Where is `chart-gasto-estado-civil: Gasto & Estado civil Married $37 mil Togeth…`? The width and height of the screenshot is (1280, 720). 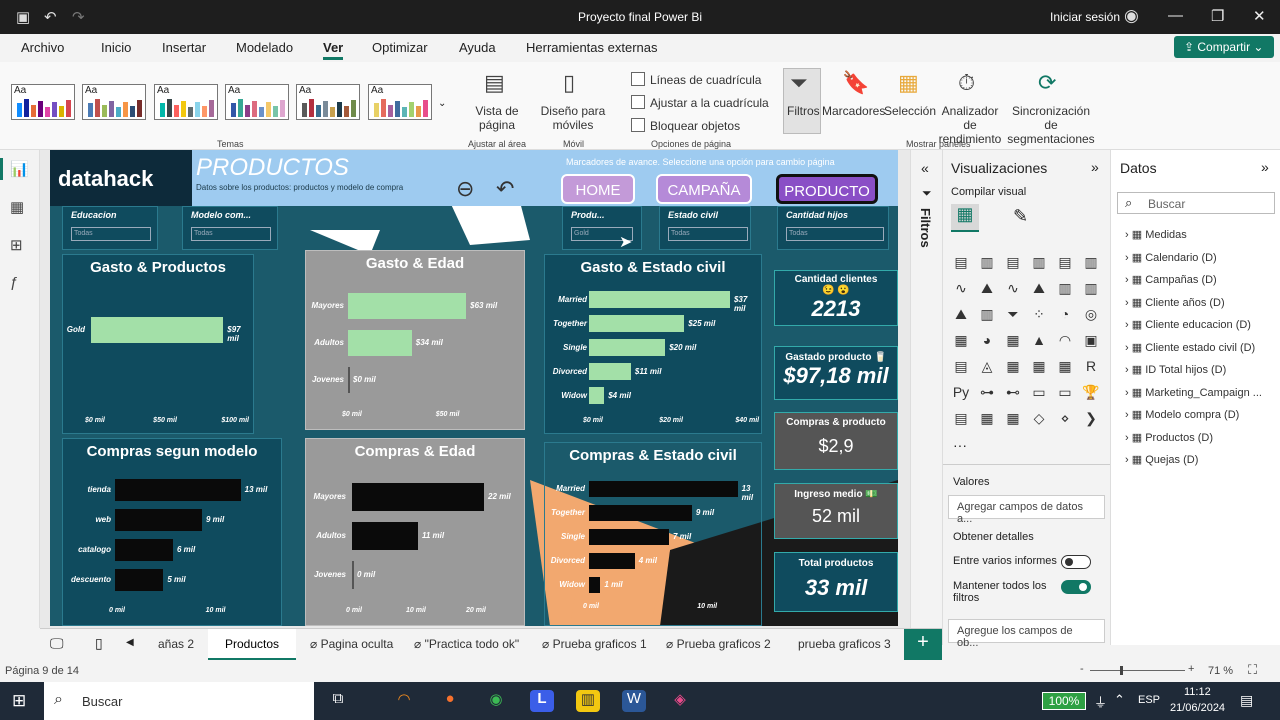
chart-gasto-estado-civil: Gasto & Estado civil Married $37 mil Togeth… is located at coordinates (653, 344).